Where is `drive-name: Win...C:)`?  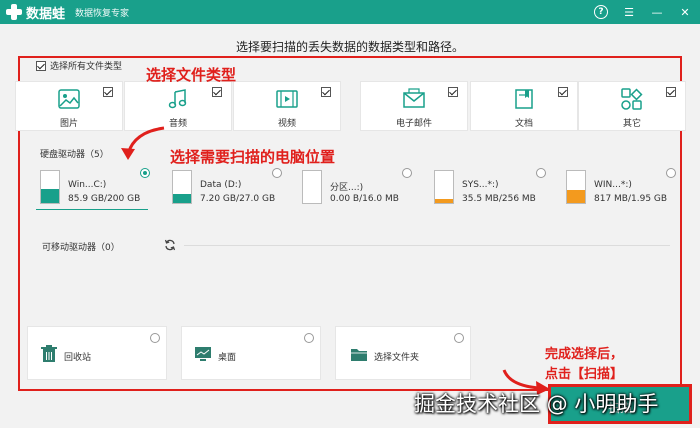 drive-name: Win...C:) is located at coordinates (87, 185).